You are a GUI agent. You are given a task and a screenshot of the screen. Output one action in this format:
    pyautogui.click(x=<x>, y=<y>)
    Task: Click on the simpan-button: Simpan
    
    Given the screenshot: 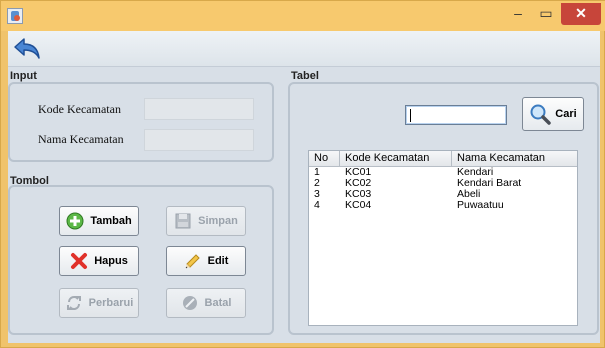 What is the action you would take?
    pyautogui.click(x=206, y=221)
    